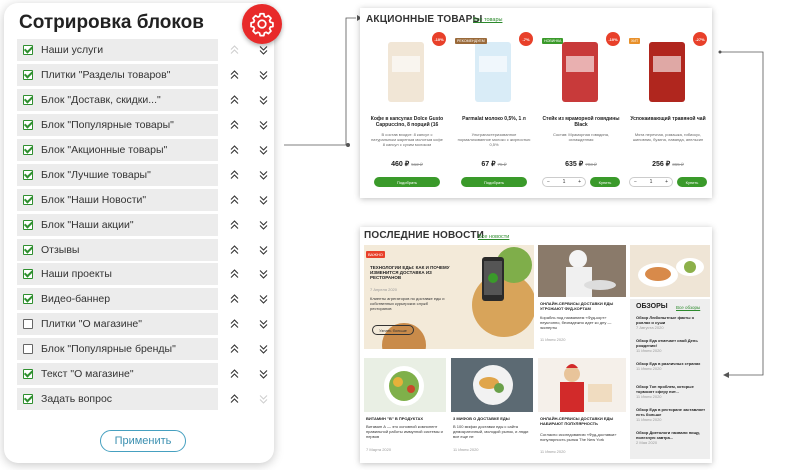 Image resolution: width=800 pixels, height=470 pixels. I want to click on price-current: 67 ₽, so click(488, 164).